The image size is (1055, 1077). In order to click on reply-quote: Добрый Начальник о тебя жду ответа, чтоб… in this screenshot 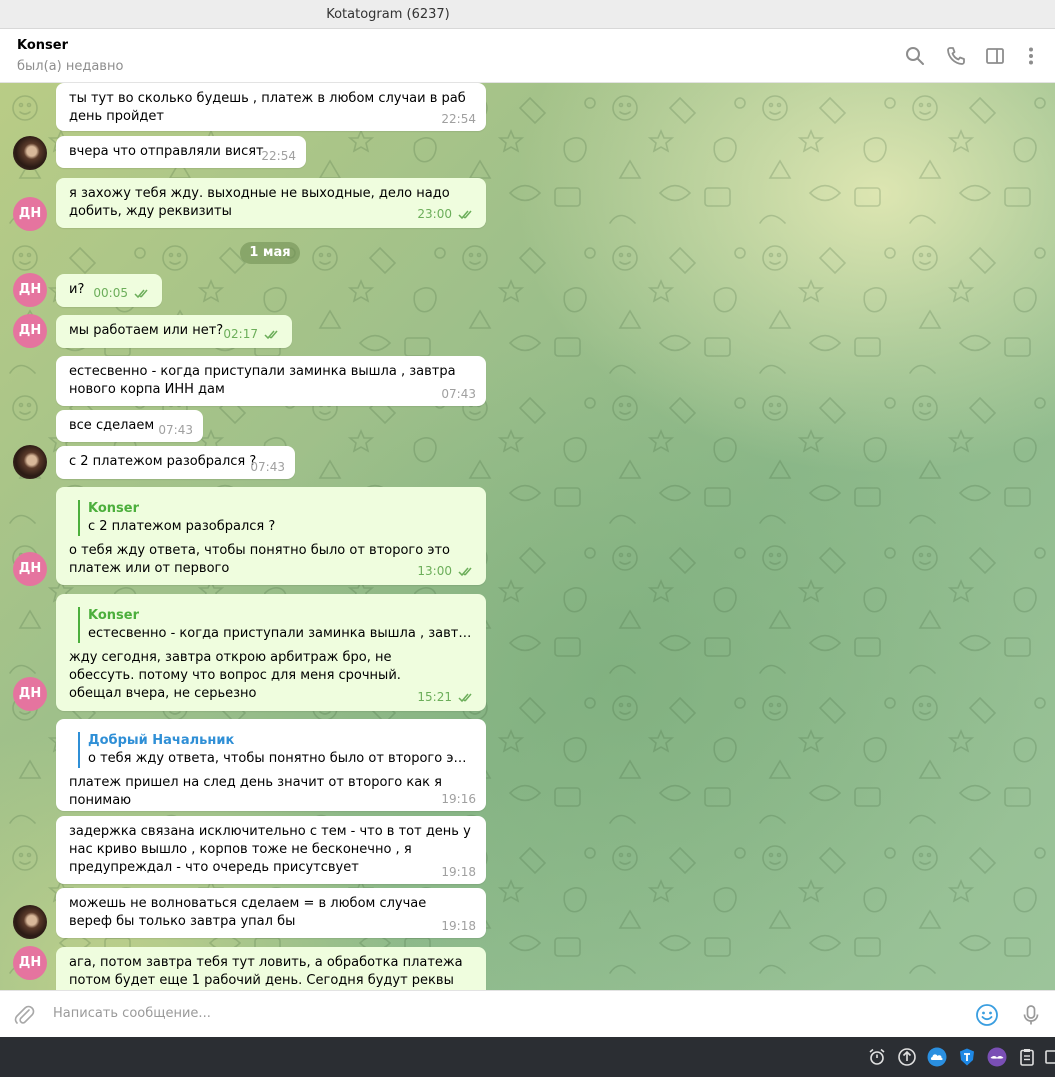, I will do `click(276, 750)`.